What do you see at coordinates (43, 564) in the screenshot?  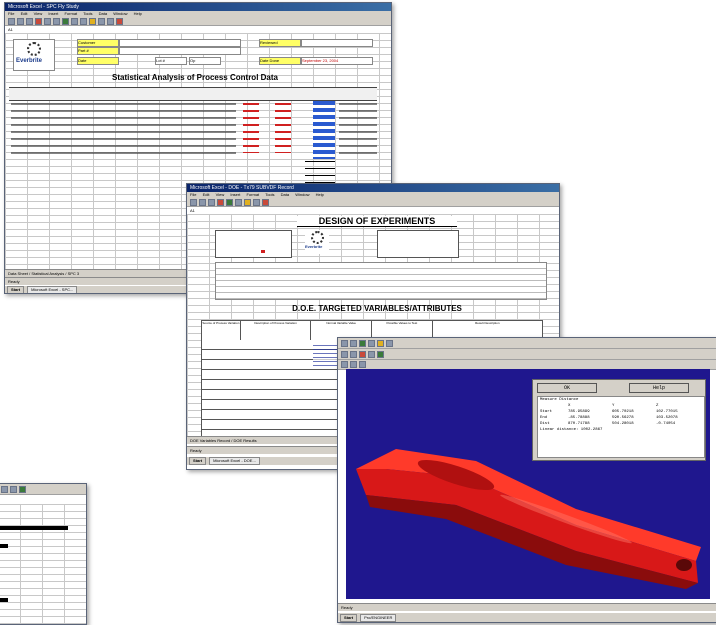 I see `partial-sheet-grid` at bounding box center [43, 564].